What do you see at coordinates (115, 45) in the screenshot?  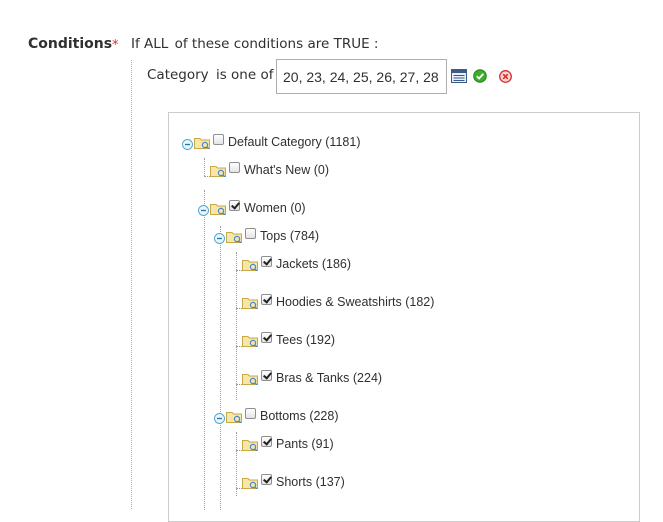 I see `required-mark: *` at bounding box center [115, 45].